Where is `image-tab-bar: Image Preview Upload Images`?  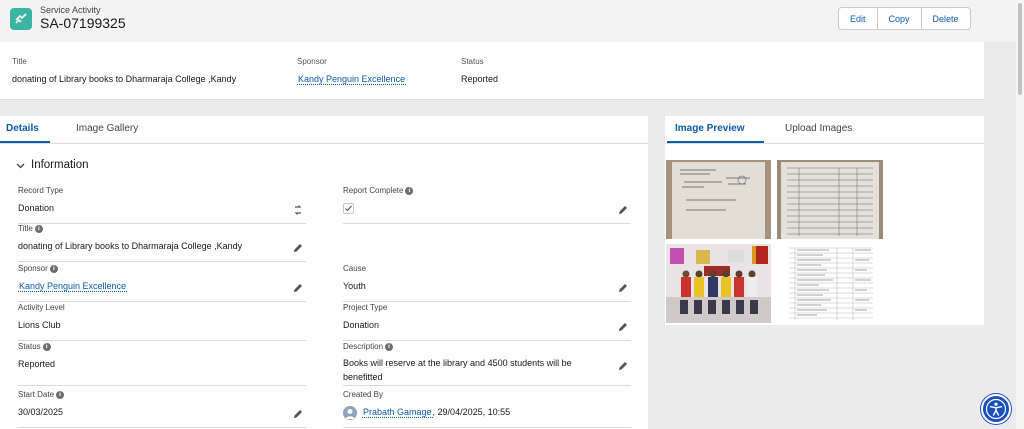
image-tab-bar: Image Preview Upload Images is located at coordinates (824, 130).